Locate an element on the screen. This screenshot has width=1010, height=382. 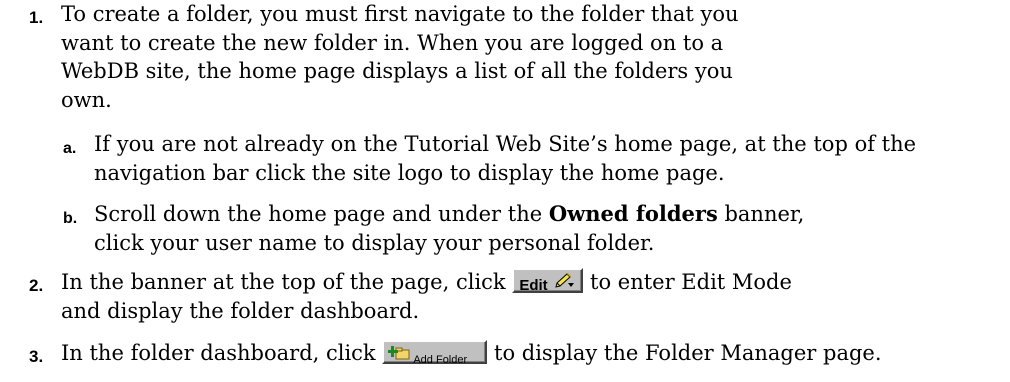
substep-letter: b. is located at coordinates (70, 218).